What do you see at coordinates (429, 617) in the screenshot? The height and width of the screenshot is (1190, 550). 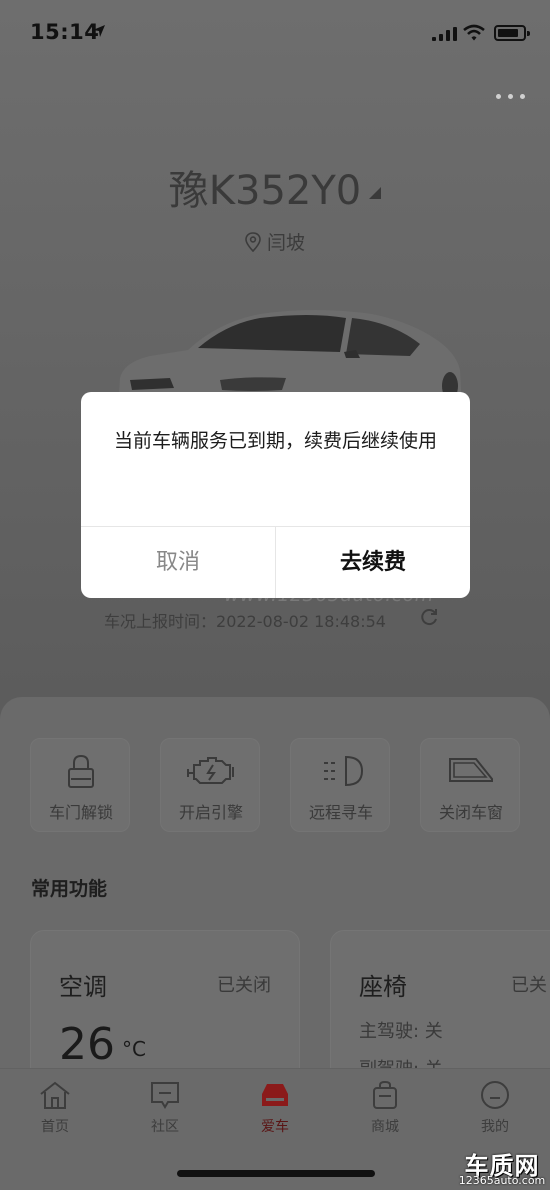 I see `refresh-icon` at bounding box center [429, 617].